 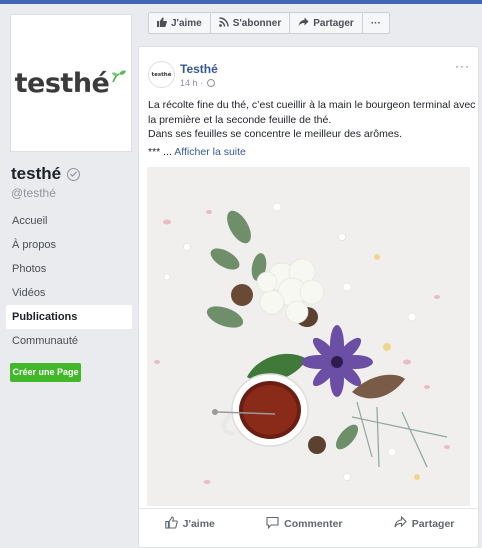 I want to click on create-page-button: Créer une Page, so click(x=45, y=372).